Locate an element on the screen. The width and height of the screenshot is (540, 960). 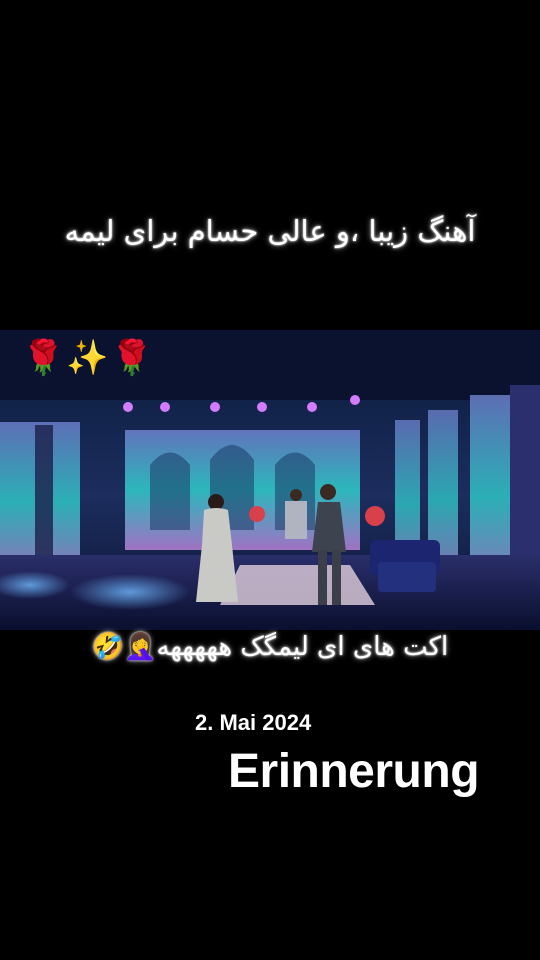
memory-title: Erinnerung is located at coordinates (354, 771).